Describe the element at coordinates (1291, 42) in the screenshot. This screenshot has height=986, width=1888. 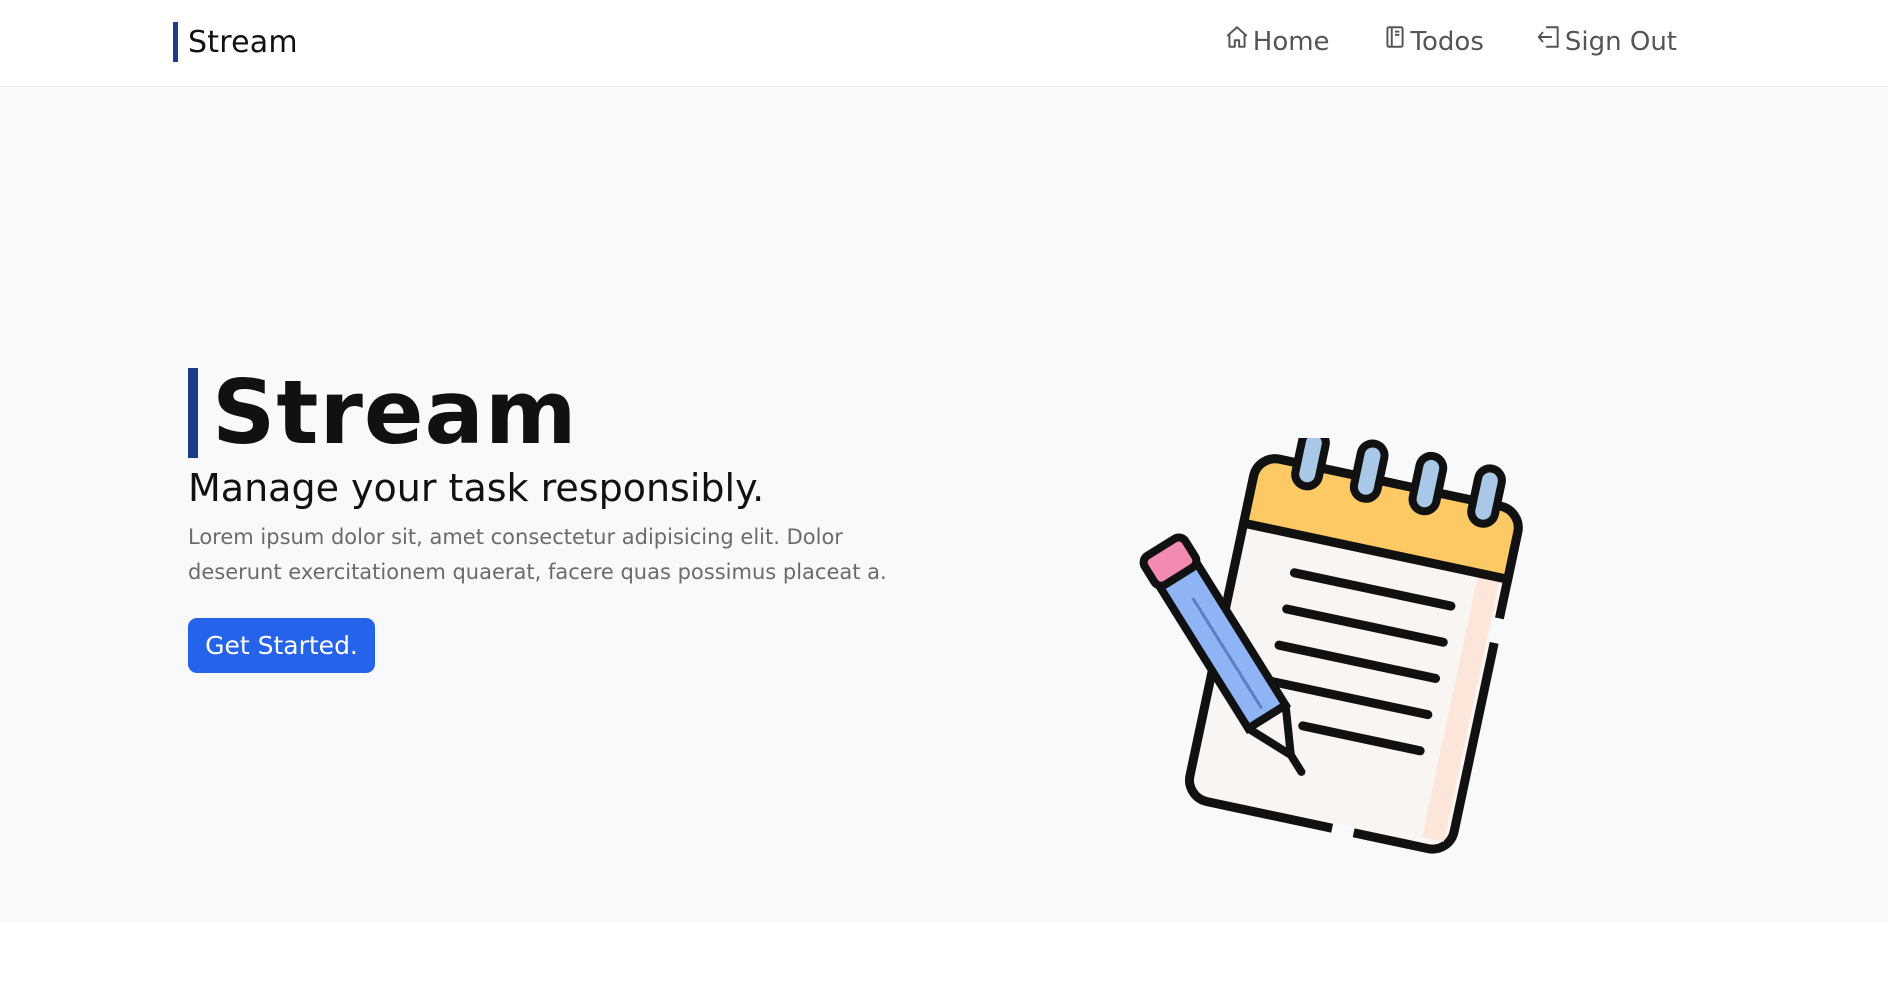
I see `nav-link-home-label: Home` at that location.